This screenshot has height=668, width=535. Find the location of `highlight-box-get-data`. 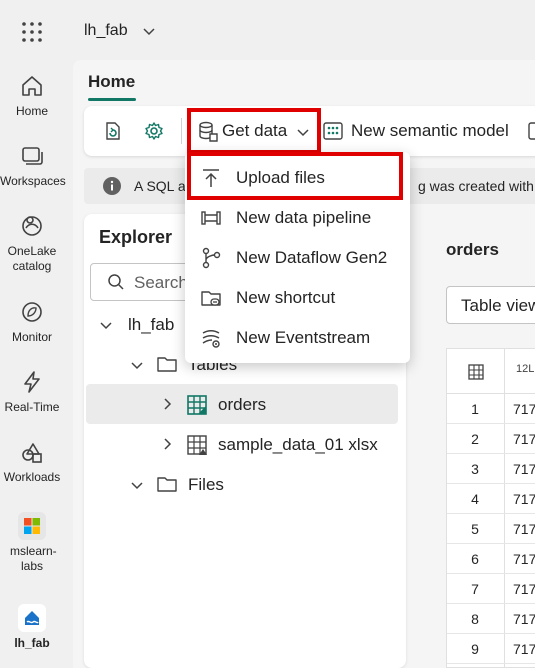

highlight-box-get-data is located at coordinates (254, 131).